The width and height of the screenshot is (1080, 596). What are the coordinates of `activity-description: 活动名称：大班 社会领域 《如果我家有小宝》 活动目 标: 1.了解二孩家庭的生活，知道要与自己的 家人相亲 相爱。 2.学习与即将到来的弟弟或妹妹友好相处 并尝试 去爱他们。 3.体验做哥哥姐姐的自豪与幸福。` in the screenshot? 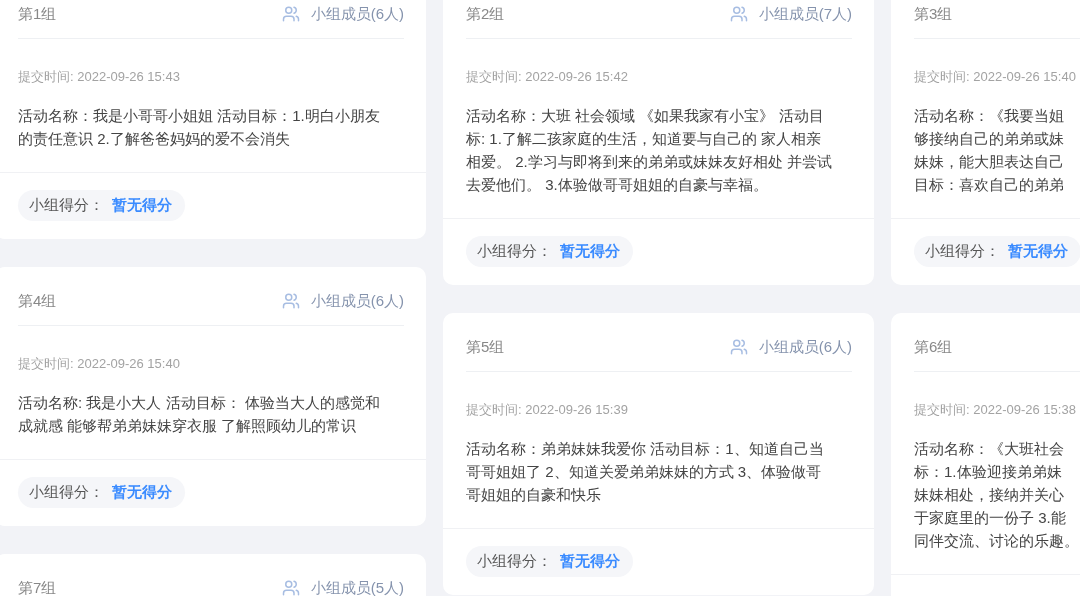 It's located at (649, 150).